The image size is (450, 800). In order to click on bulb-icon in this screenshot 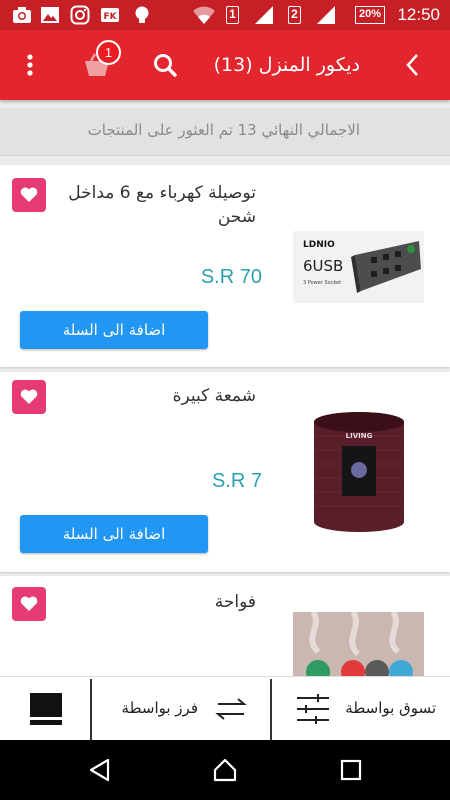, I will do `click(142, 14)`.